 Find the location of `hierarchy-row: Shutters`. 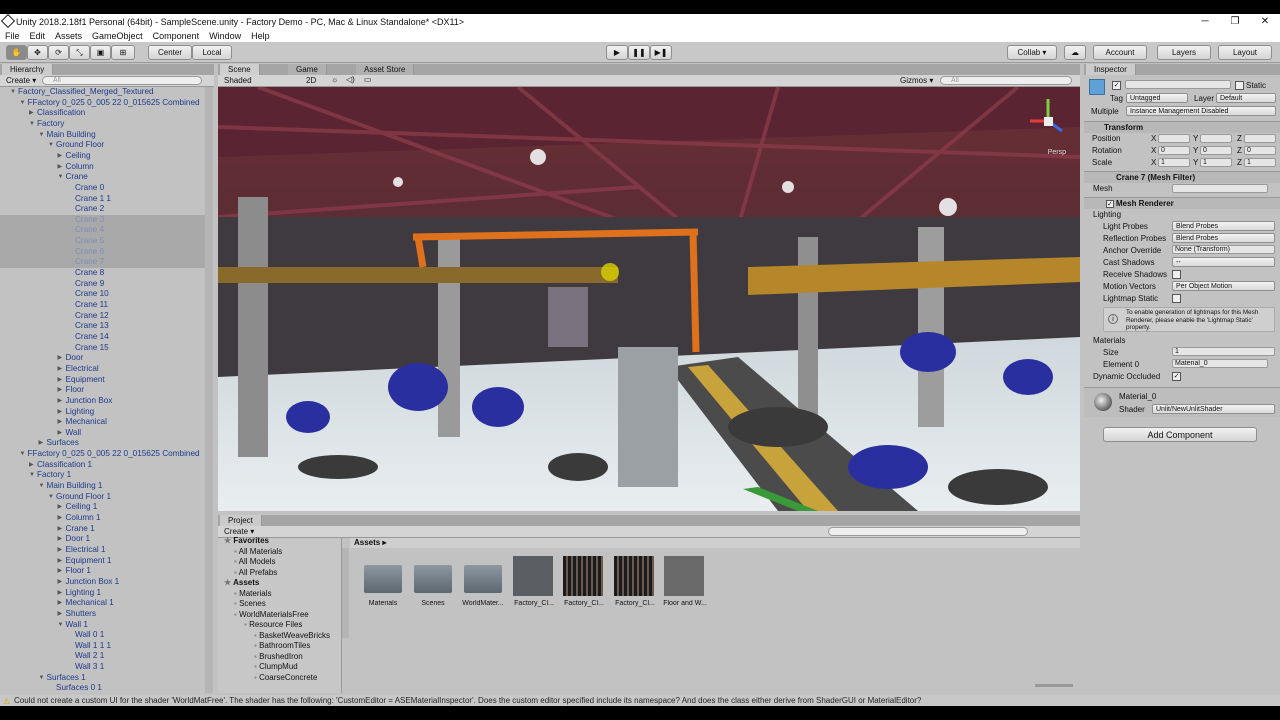

hierarchy-row: Shutters is located at coordinates (77, 614).